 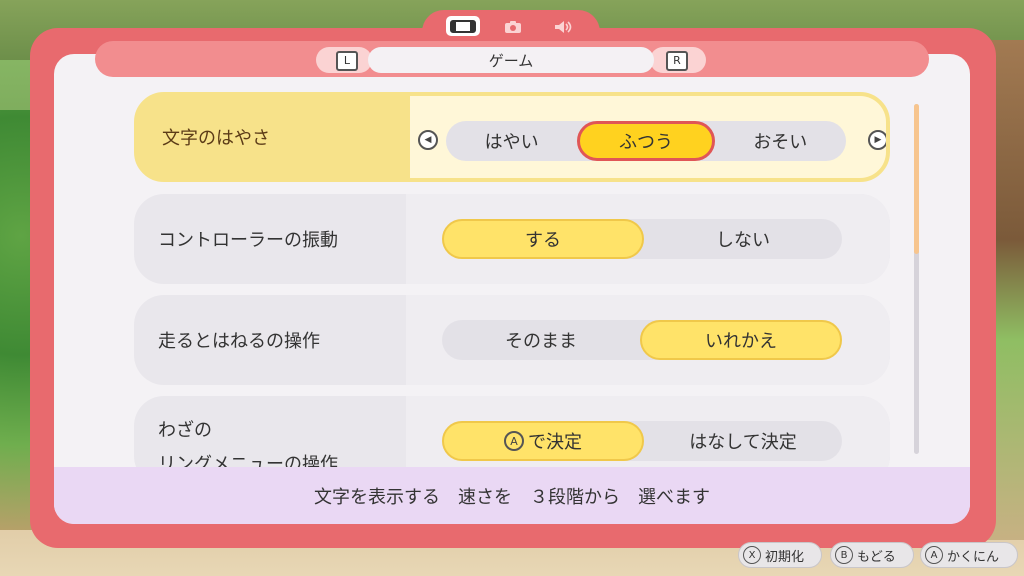 What do you see at coordinates (541, 340) in the screenshot?
I see `option-keep: そのまま` at bounding box center [541, 340].